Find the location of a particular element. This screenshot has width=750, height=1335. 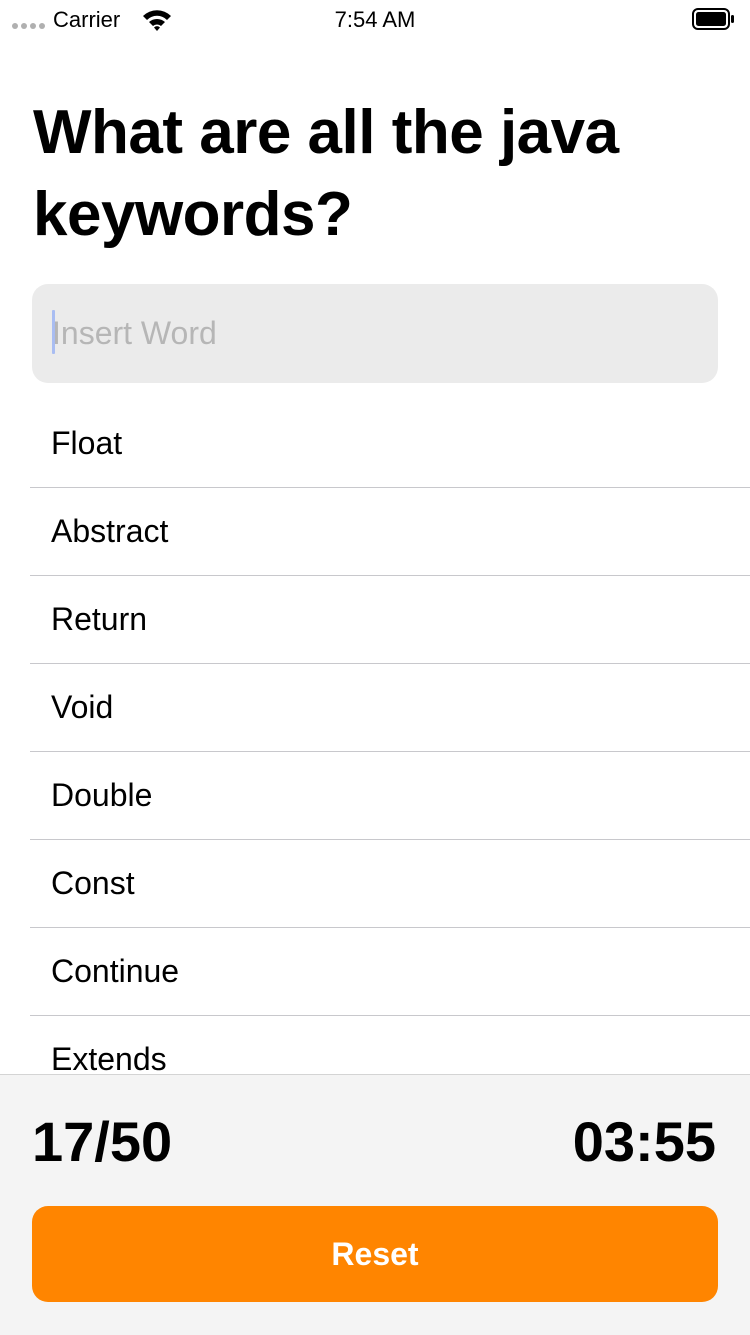

word-list-item: Float is located at coordinates (390, 444).